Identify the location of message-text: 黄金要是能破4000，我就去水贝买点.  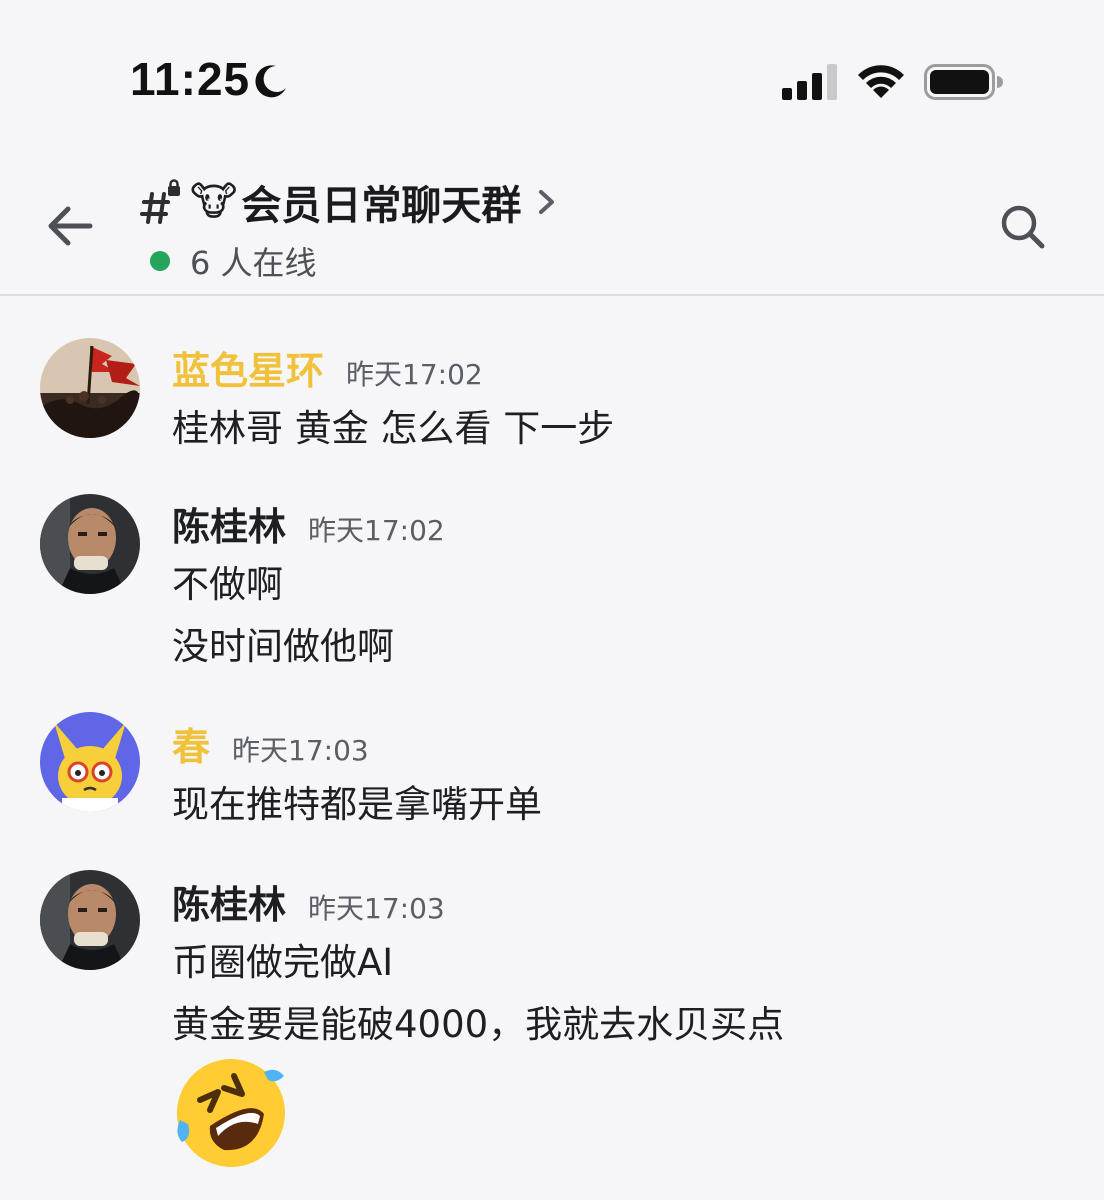
(478, 1024).